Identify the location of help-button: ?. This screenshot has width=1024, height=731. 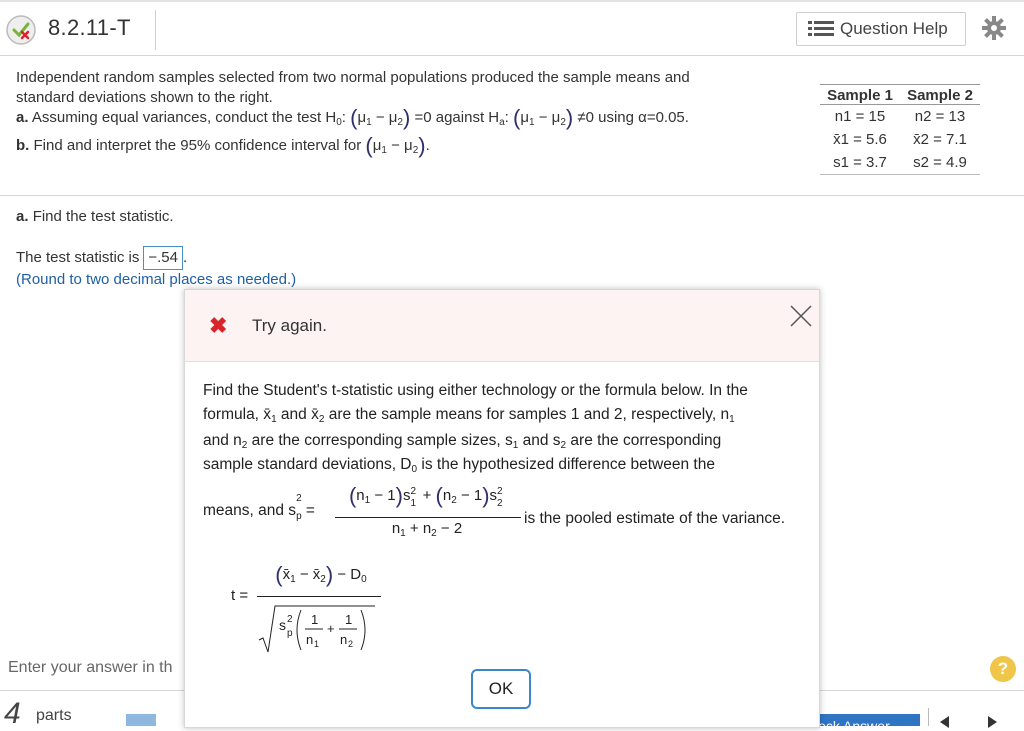
(1003, 669).